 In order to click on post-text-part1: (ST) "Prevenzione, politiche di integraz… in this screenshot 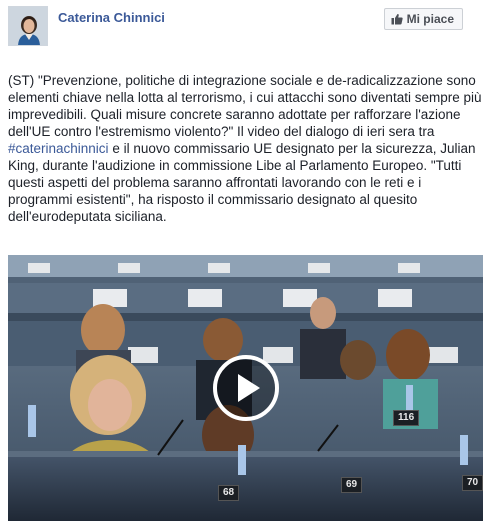, I will do `click(245, 106)`.